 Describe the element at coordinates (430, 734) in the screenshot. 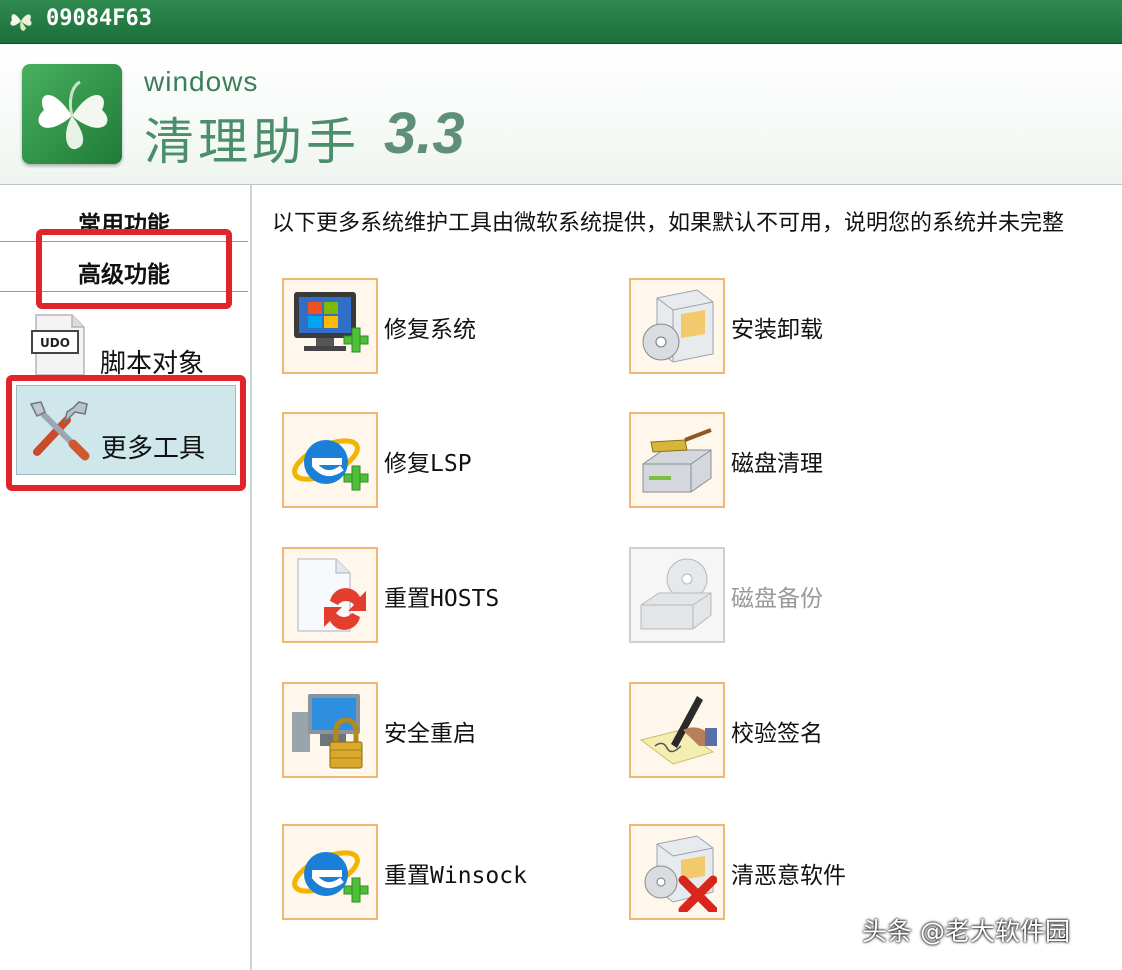

I see `tool-label: 安全重启` at that location.